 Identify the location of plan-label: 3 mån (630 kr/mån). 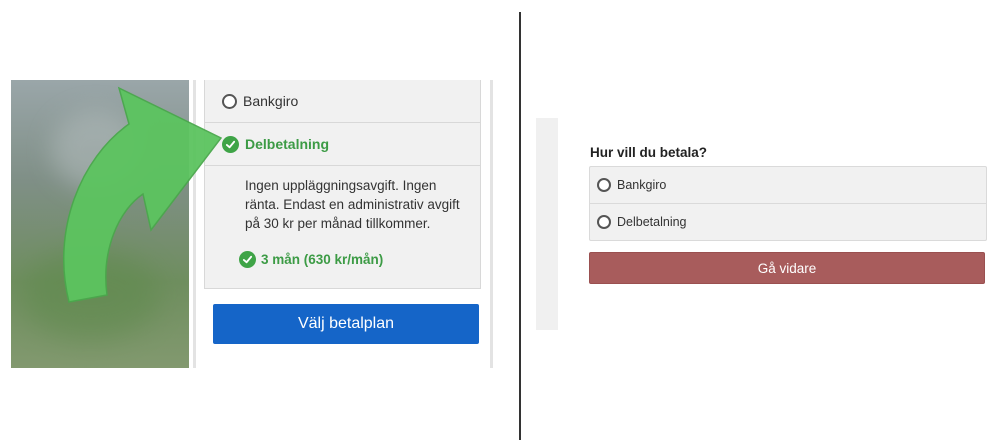
(322, 259).